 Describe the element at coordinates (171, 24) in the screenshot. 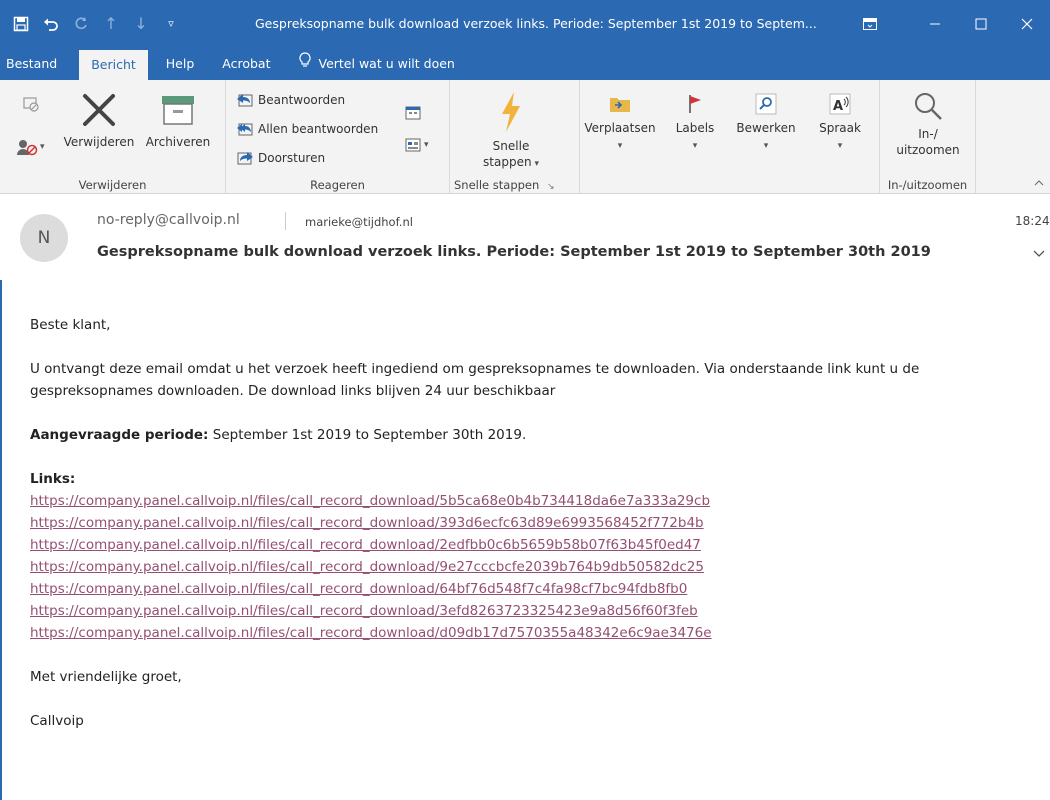

I see `customize-toolbar-icon: ▿` at that location.